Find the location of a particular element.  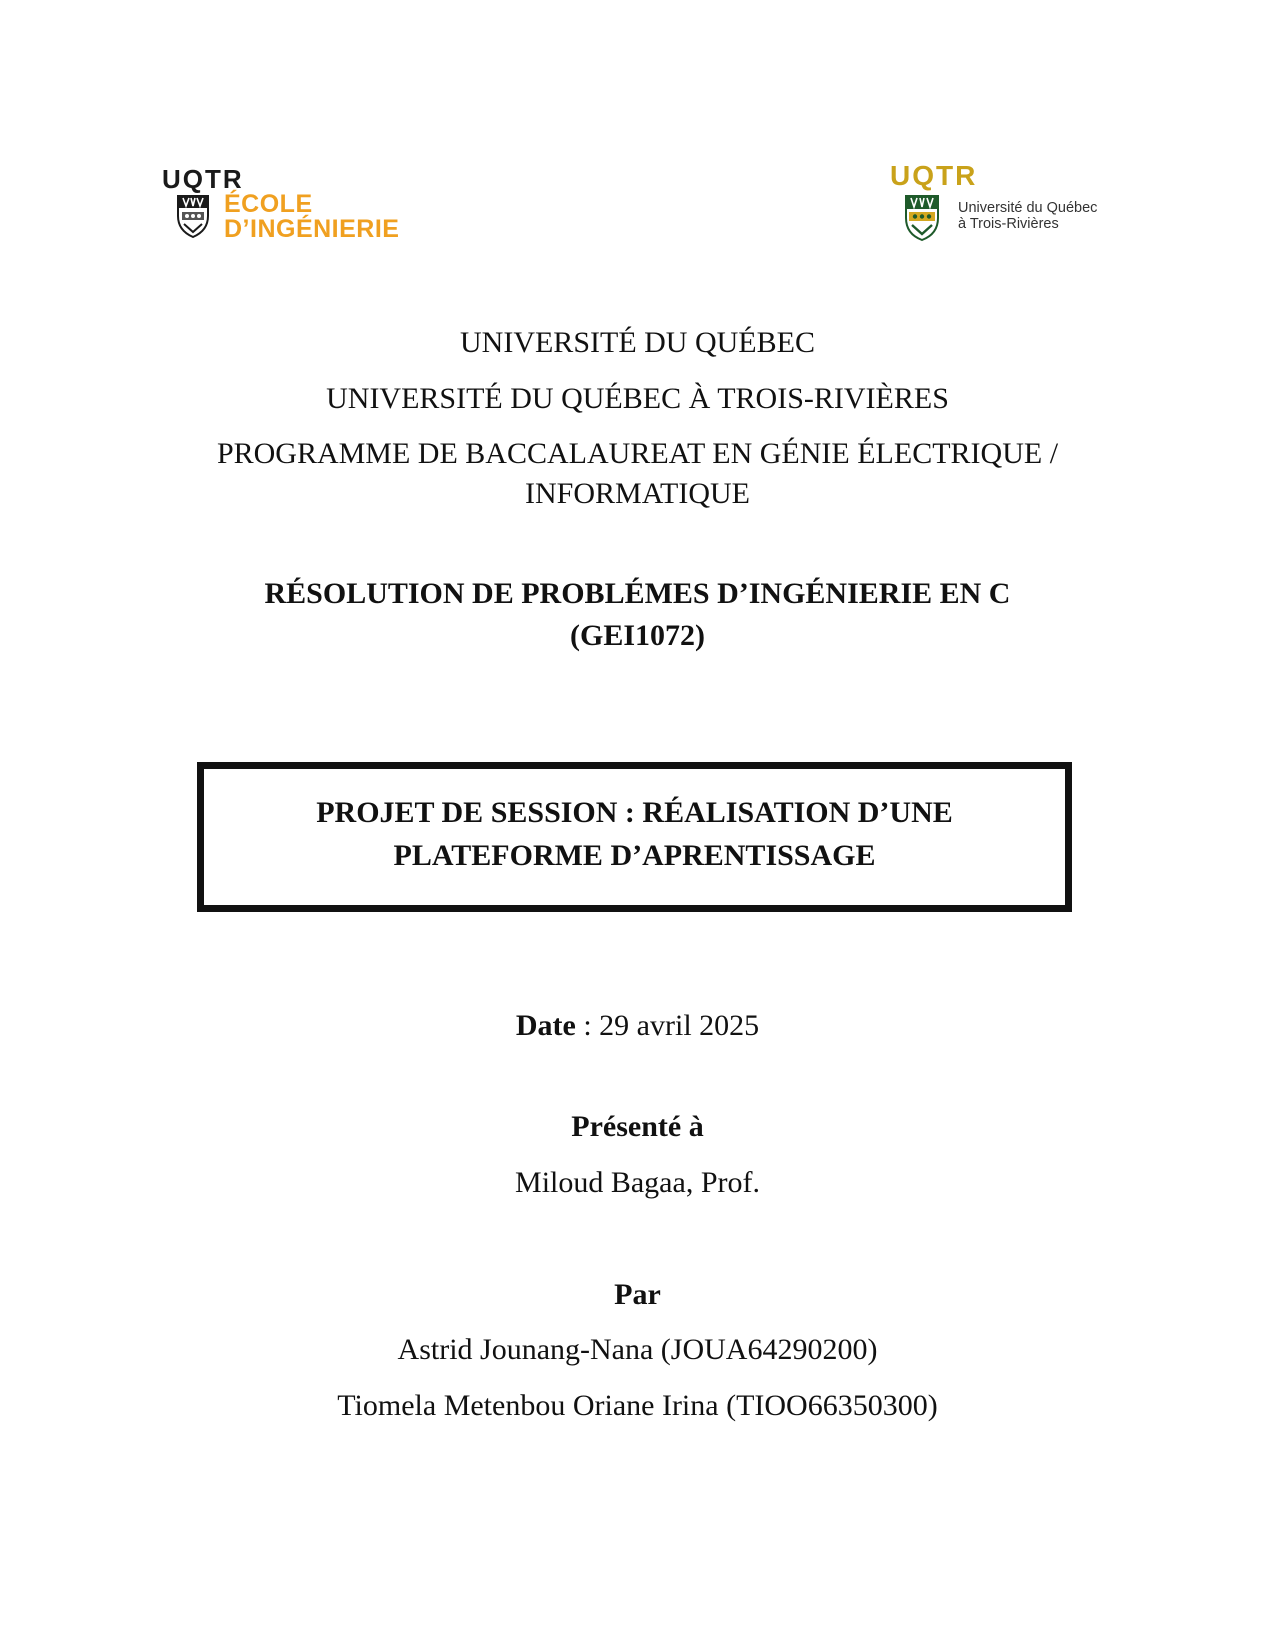

ecole-ingenierie-logo: UQTR ÉCOLE D’INGÉNIERIE is located at coordinates (297, 206).